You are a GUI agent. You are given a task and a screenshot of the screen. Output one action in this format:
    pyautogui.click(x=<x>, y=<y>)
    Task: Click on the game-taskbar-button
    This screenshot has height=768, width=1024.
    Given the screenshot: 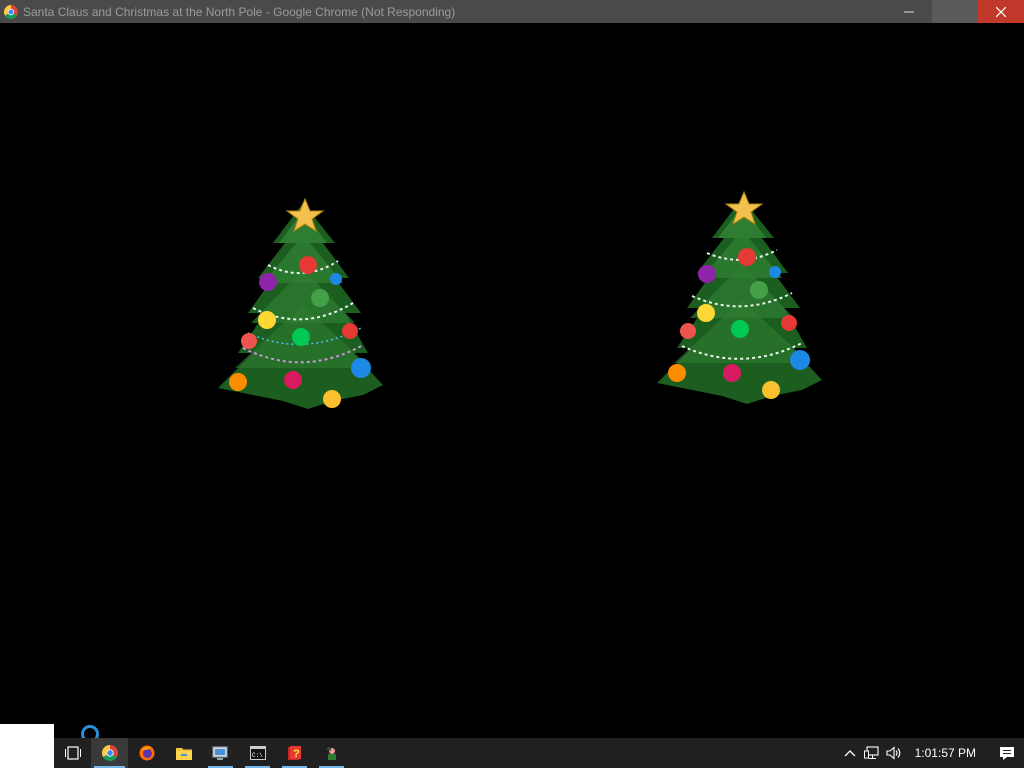 What is the action you would take?
    pyautogui.click(x=331, y=753)
    